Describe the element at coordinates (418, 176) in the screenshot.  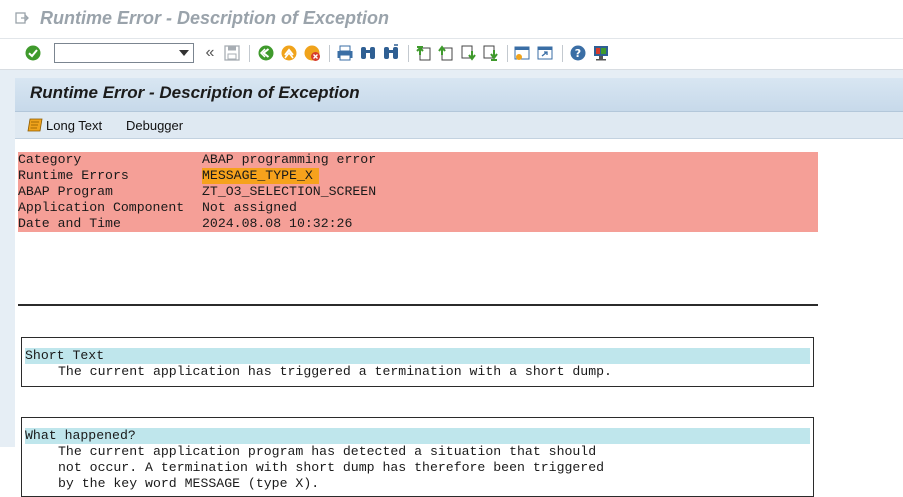
I see `info-row-runtime-errors: Runtime Errors MESSAGE_TYPE_X` at that location.